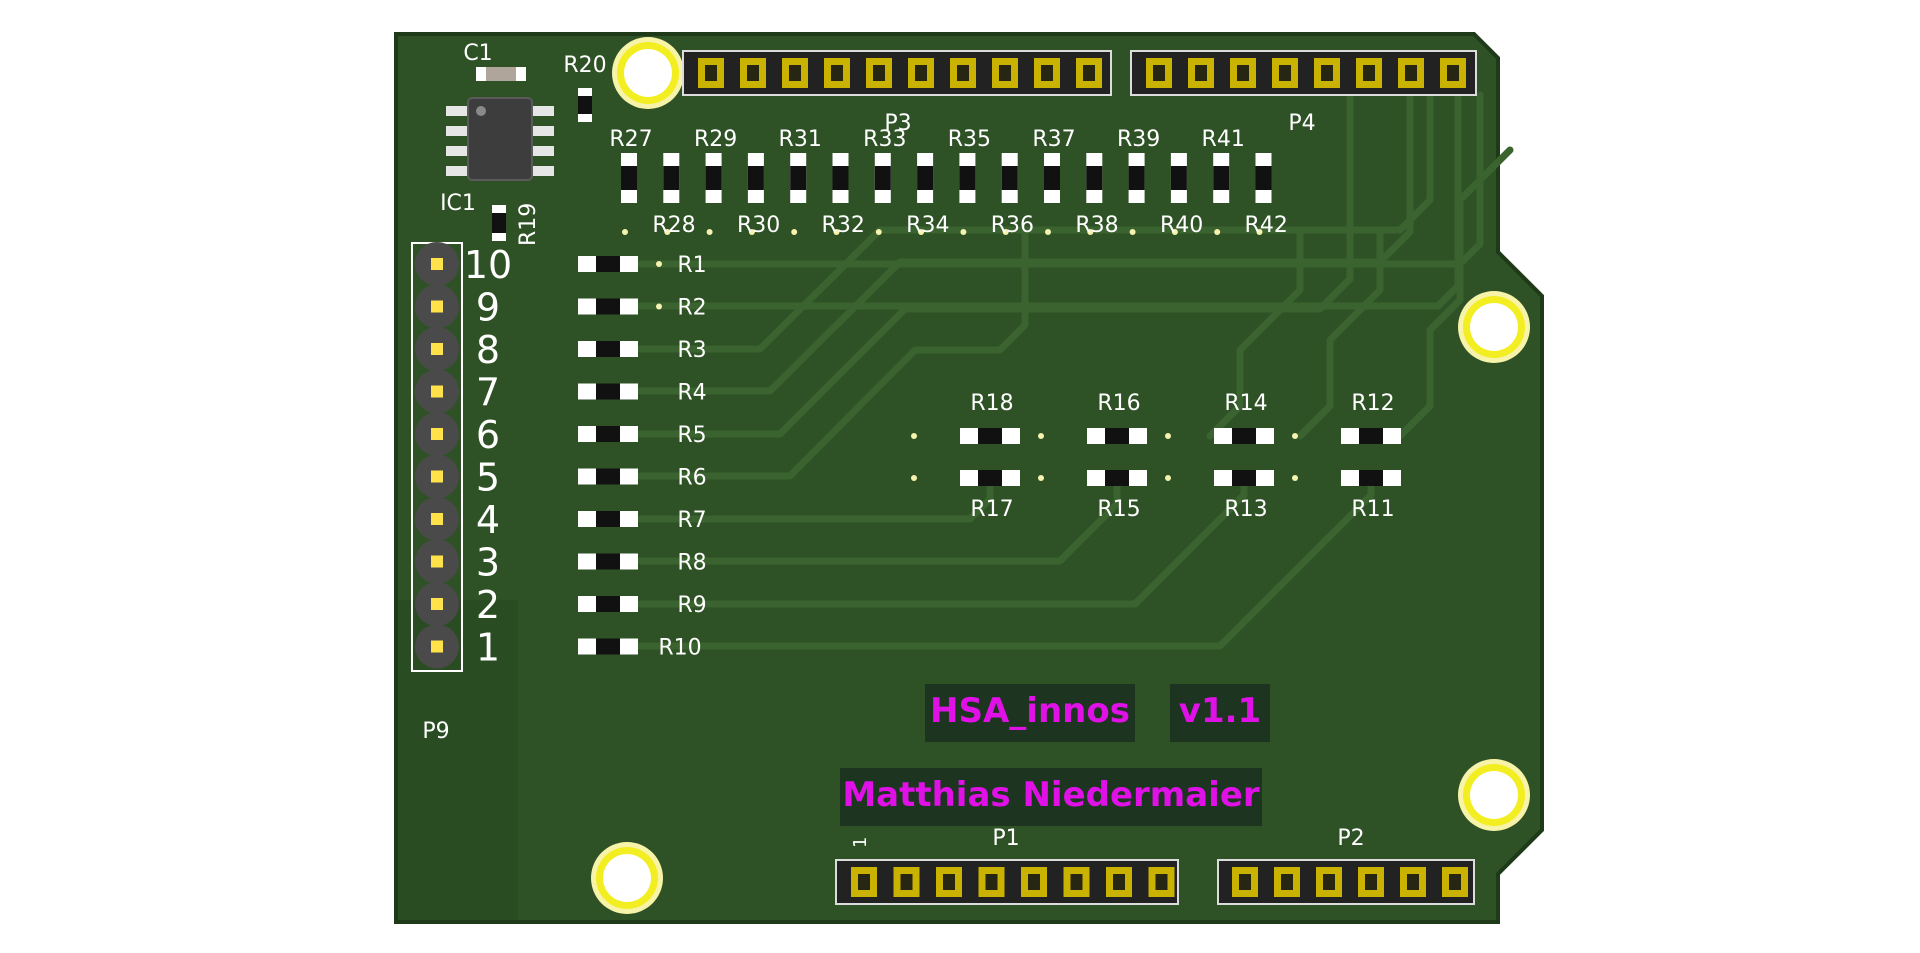 The width and height of the screenshot is (1920, 953). What do you see at coordinates (1138, 139) in the screenshot?
I see `top-resistor-label-upper: R39` at bounding box center [1138, 139].